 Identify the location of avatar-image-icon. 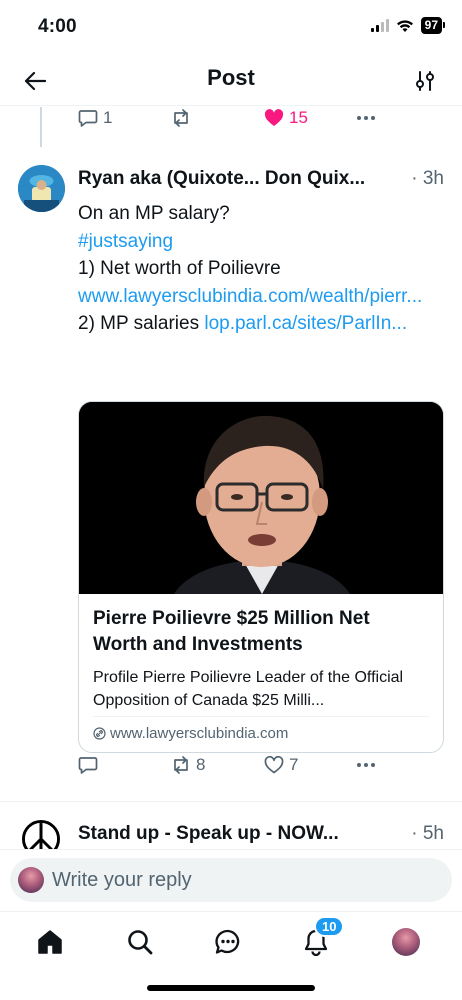
(41, 188).